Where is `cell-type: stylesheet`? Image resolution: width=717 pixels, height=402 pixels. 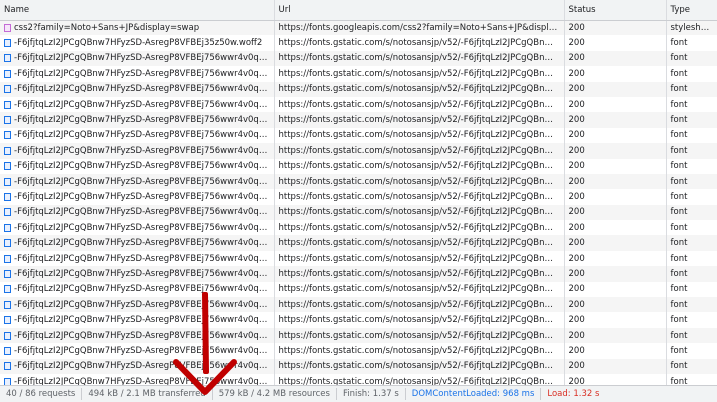 cell-type: stylesheet is located at coordinates (691, 28).